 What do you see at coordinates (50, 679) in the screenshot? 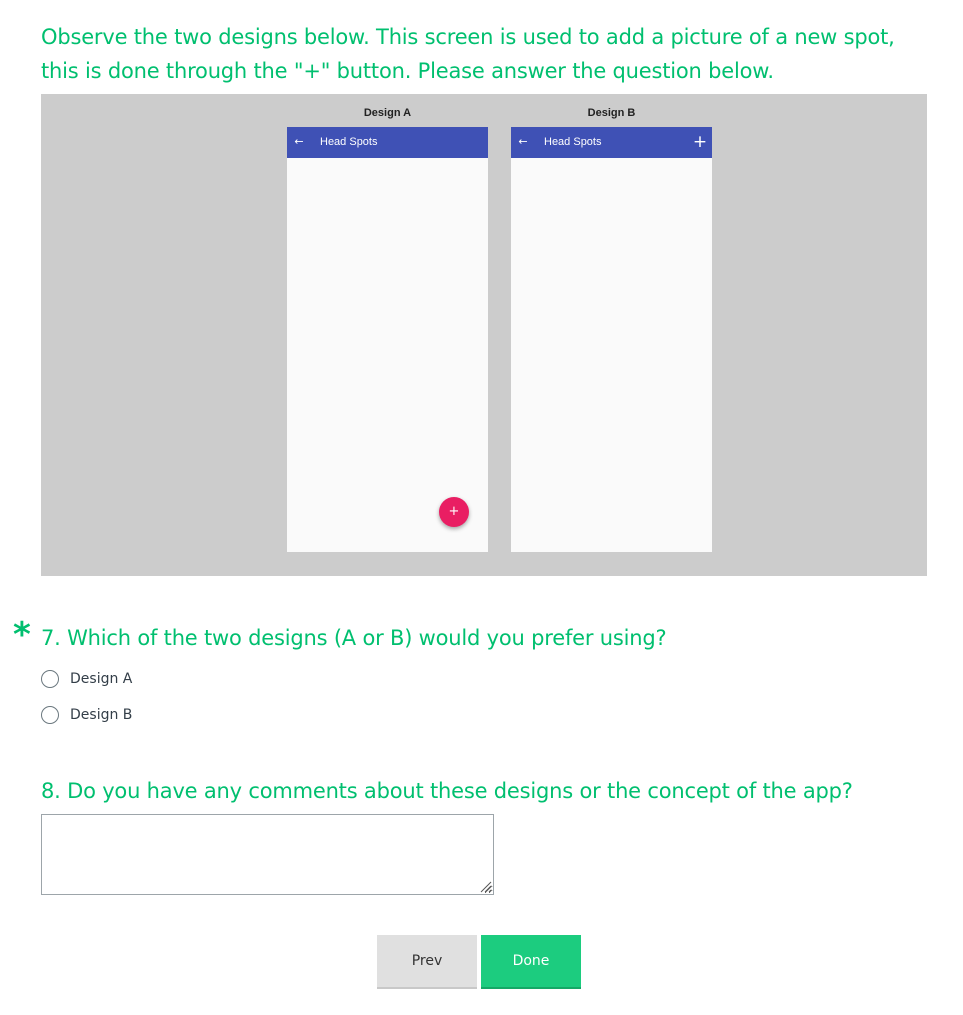
I see `radio-design-a` at bounding box center [50, 679].